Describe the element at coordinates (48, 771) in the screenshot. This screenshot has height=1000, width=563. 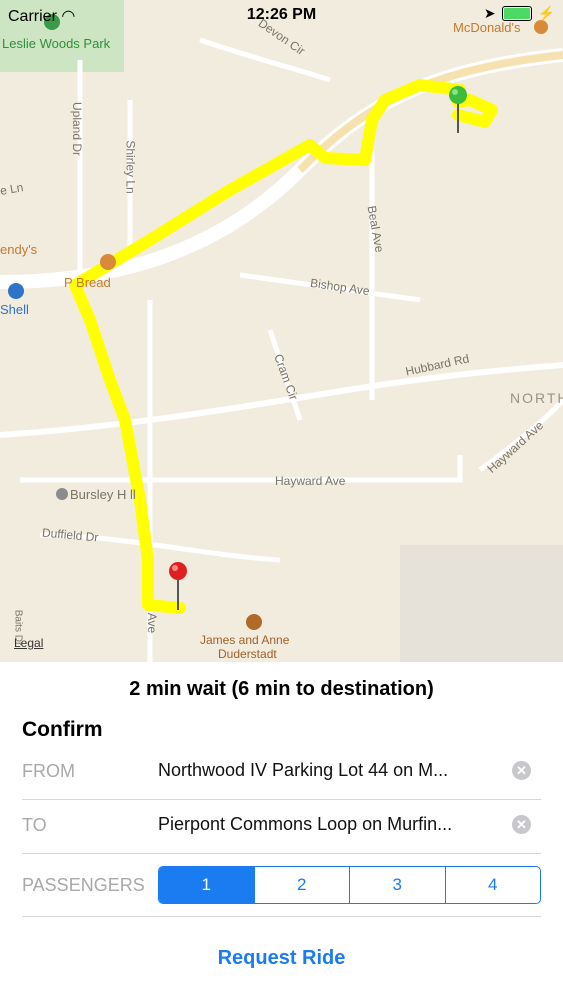
I see `from-label: FROM` at that location.